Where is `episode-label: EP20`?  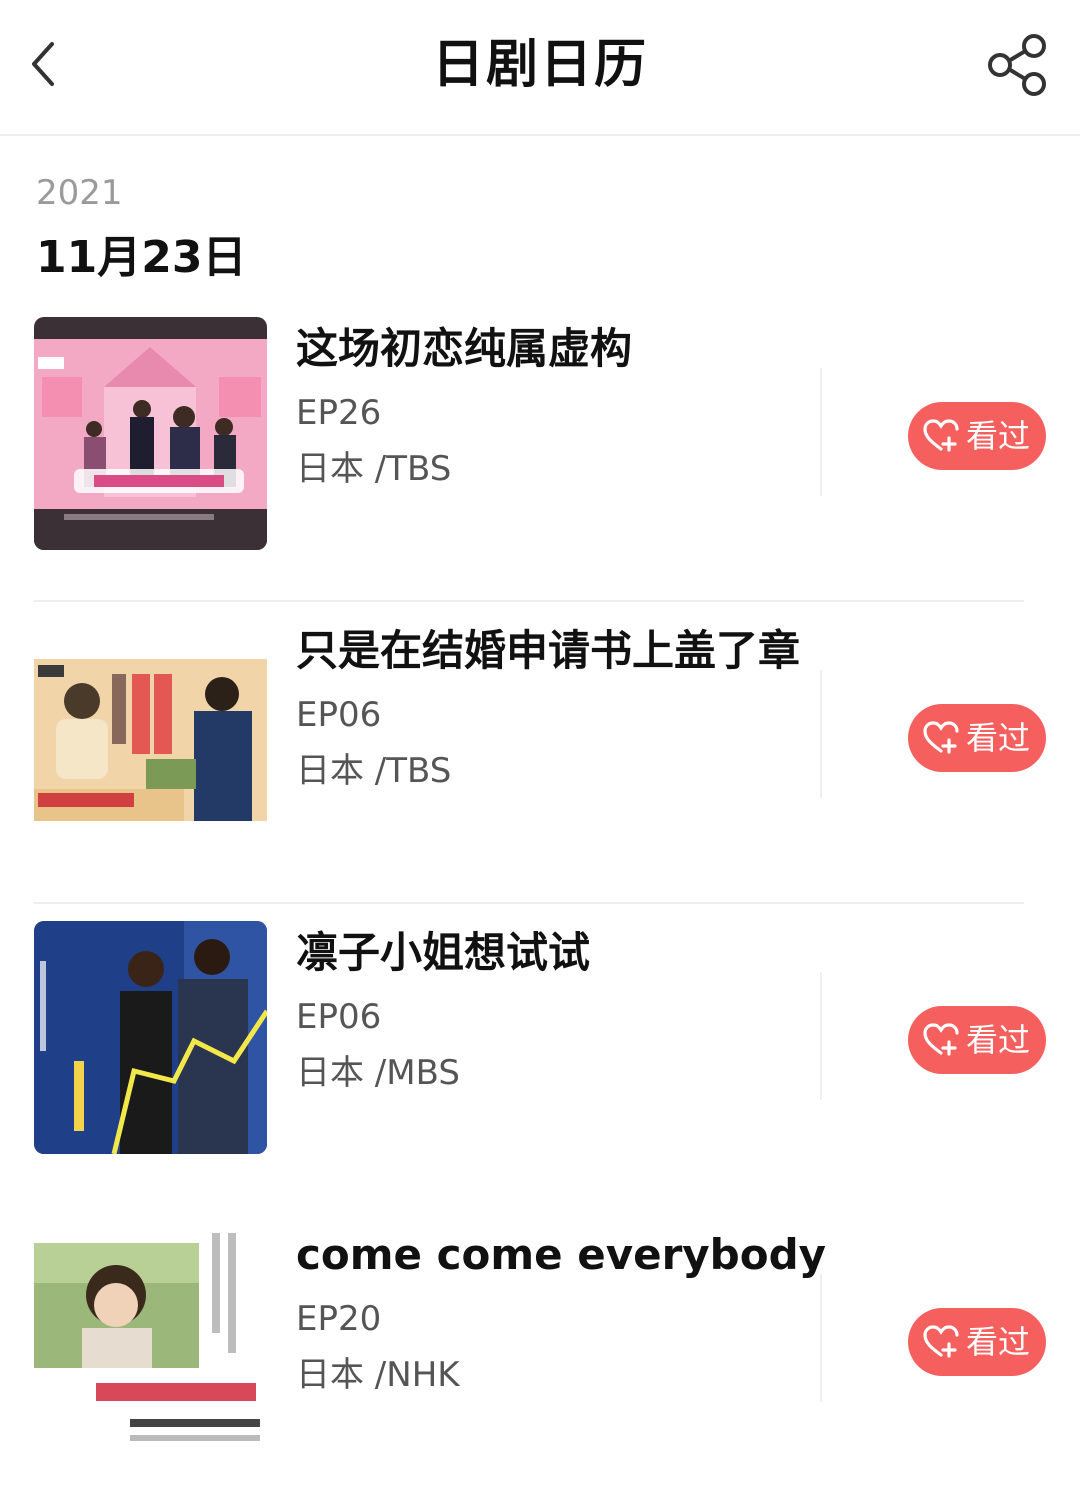
episode-label: EP20 is located at coordinates (339, 1319).